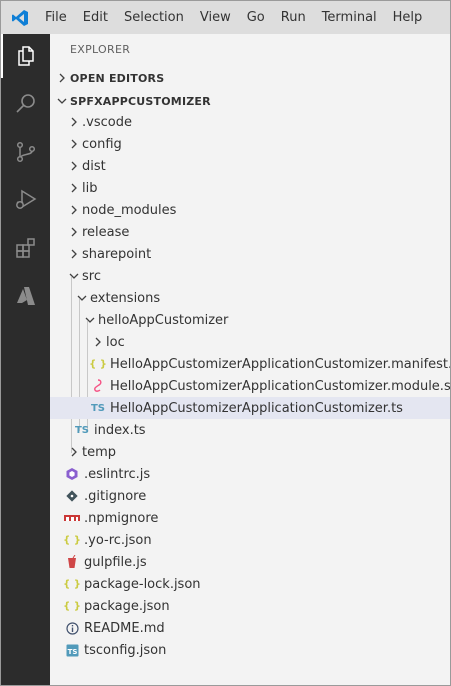 The image size is (451, 686). I want to click on project-section: SPFXAPPCUSTOMIZER, so click(250, 101).